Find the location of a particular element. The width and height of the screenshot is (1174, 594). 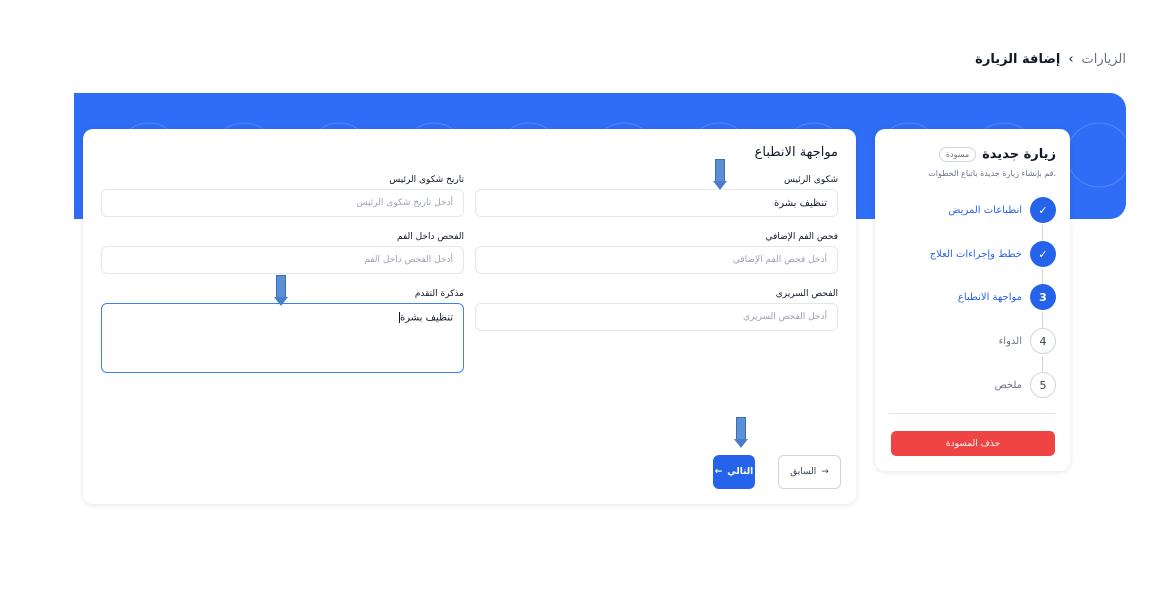

step-5: 5 ملخص is located at coordinates (1025, 385).